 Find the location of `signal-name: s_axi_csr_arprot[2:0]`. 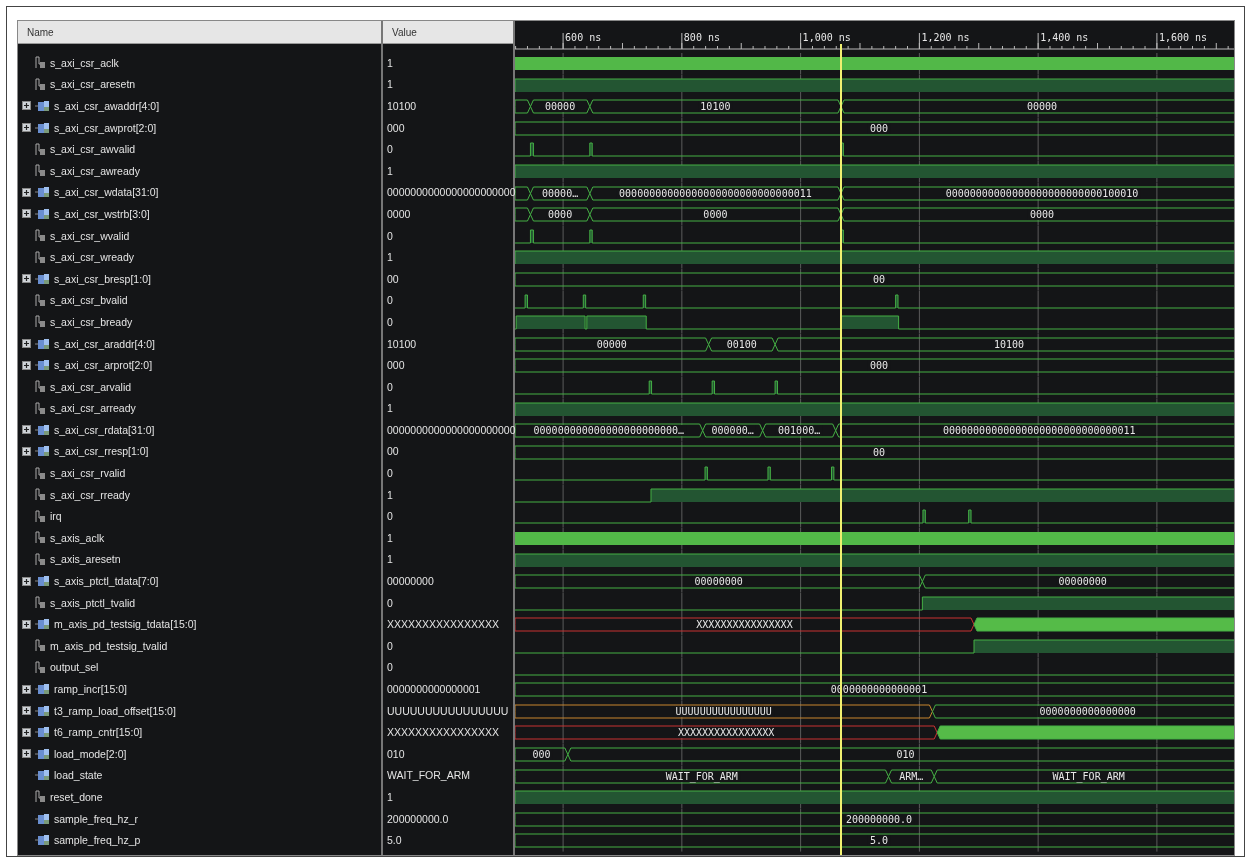

signal-name: s_axi_csr_arprot[2:0] is located at coordinates (103, 365).